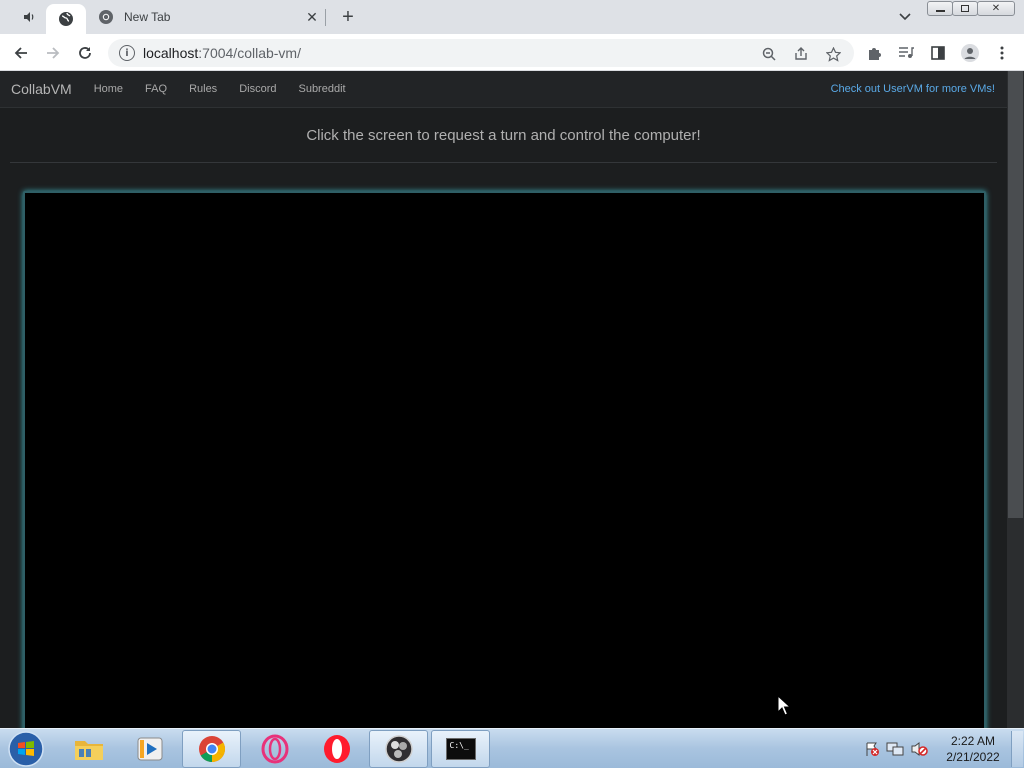  What do you see at coordinates (321, 89) in the screenshot?
I see `nav-subreddit: Subreddit` at bounding box center [321, 89].